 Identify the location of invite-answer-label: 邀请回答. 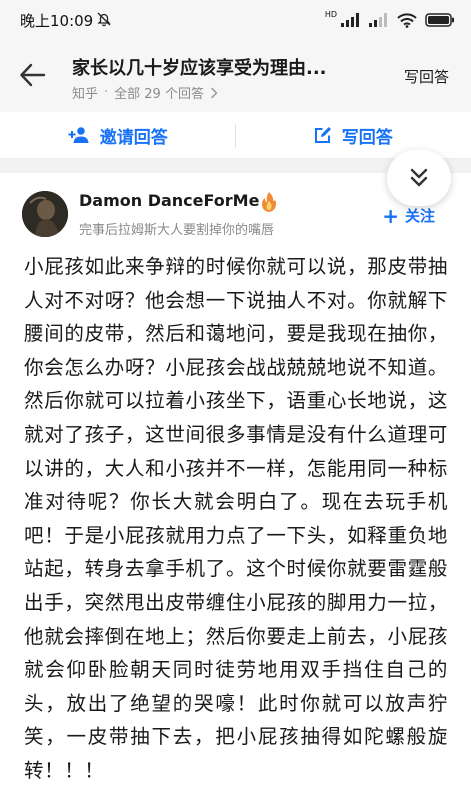
(133, 137).